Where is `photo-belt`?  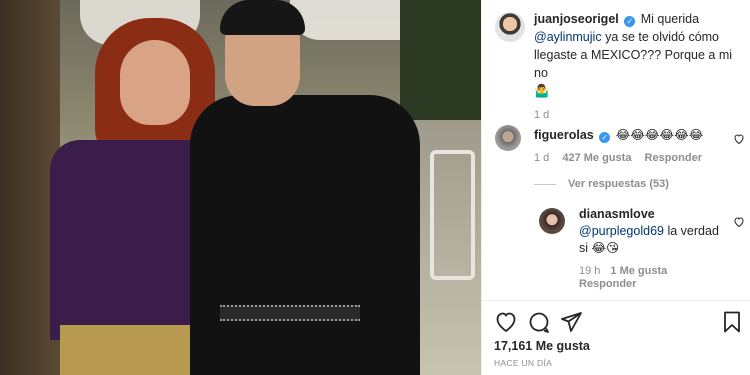 photo-belt is located at coordinates (290, 313).